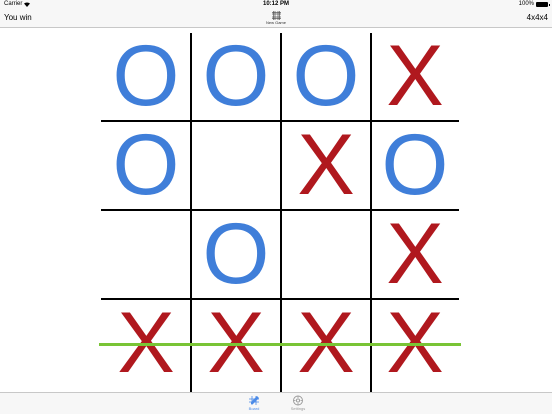 This screenshot has width=552, height=414. I want to click on board-cell-r2-c1: O, so click(146, 165).